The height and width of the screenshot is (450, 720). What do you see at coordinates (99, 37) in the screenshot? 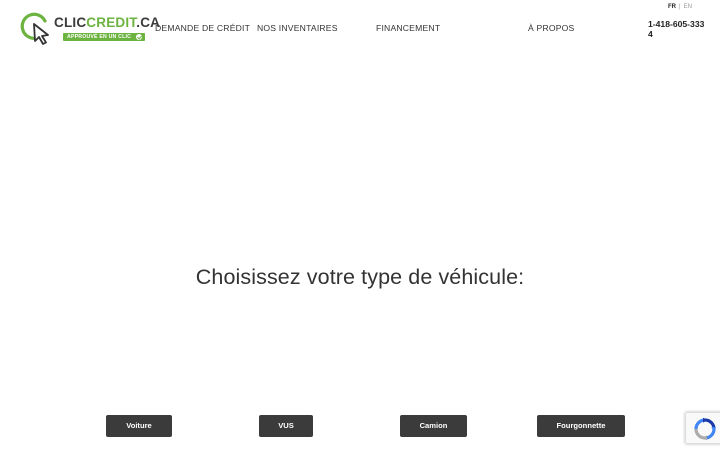
I see `logo-tagline-text: APPROUVÉ EN UN CLIC` at bounding box center [99, 37].